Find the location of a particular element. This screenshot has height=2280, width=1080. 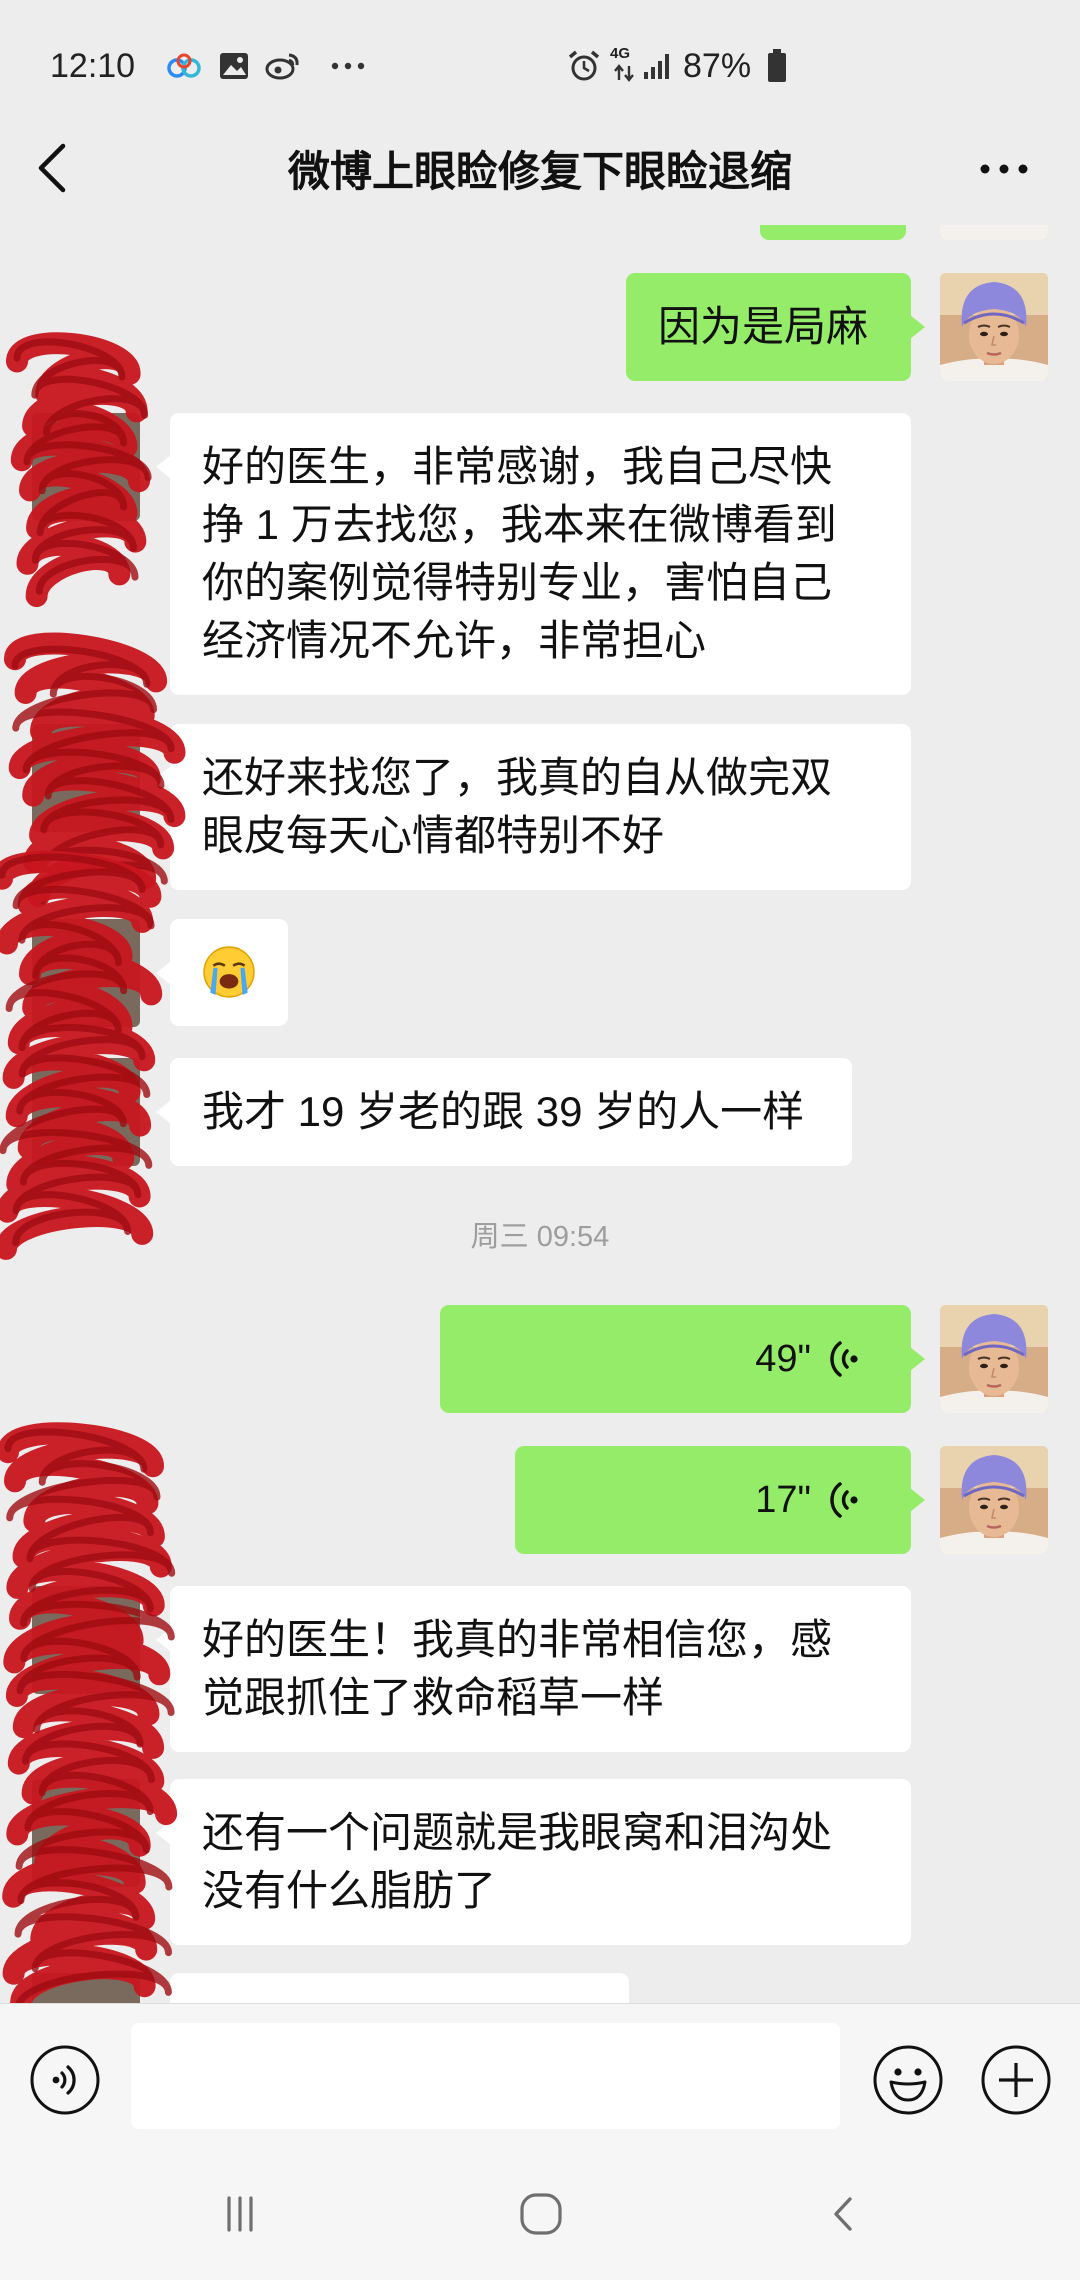

incoming-message-bubble: 好的医生！我真的非常相信您，感 觉跟抓住了救命稻草一样 is located at coordinates (533, 1669).